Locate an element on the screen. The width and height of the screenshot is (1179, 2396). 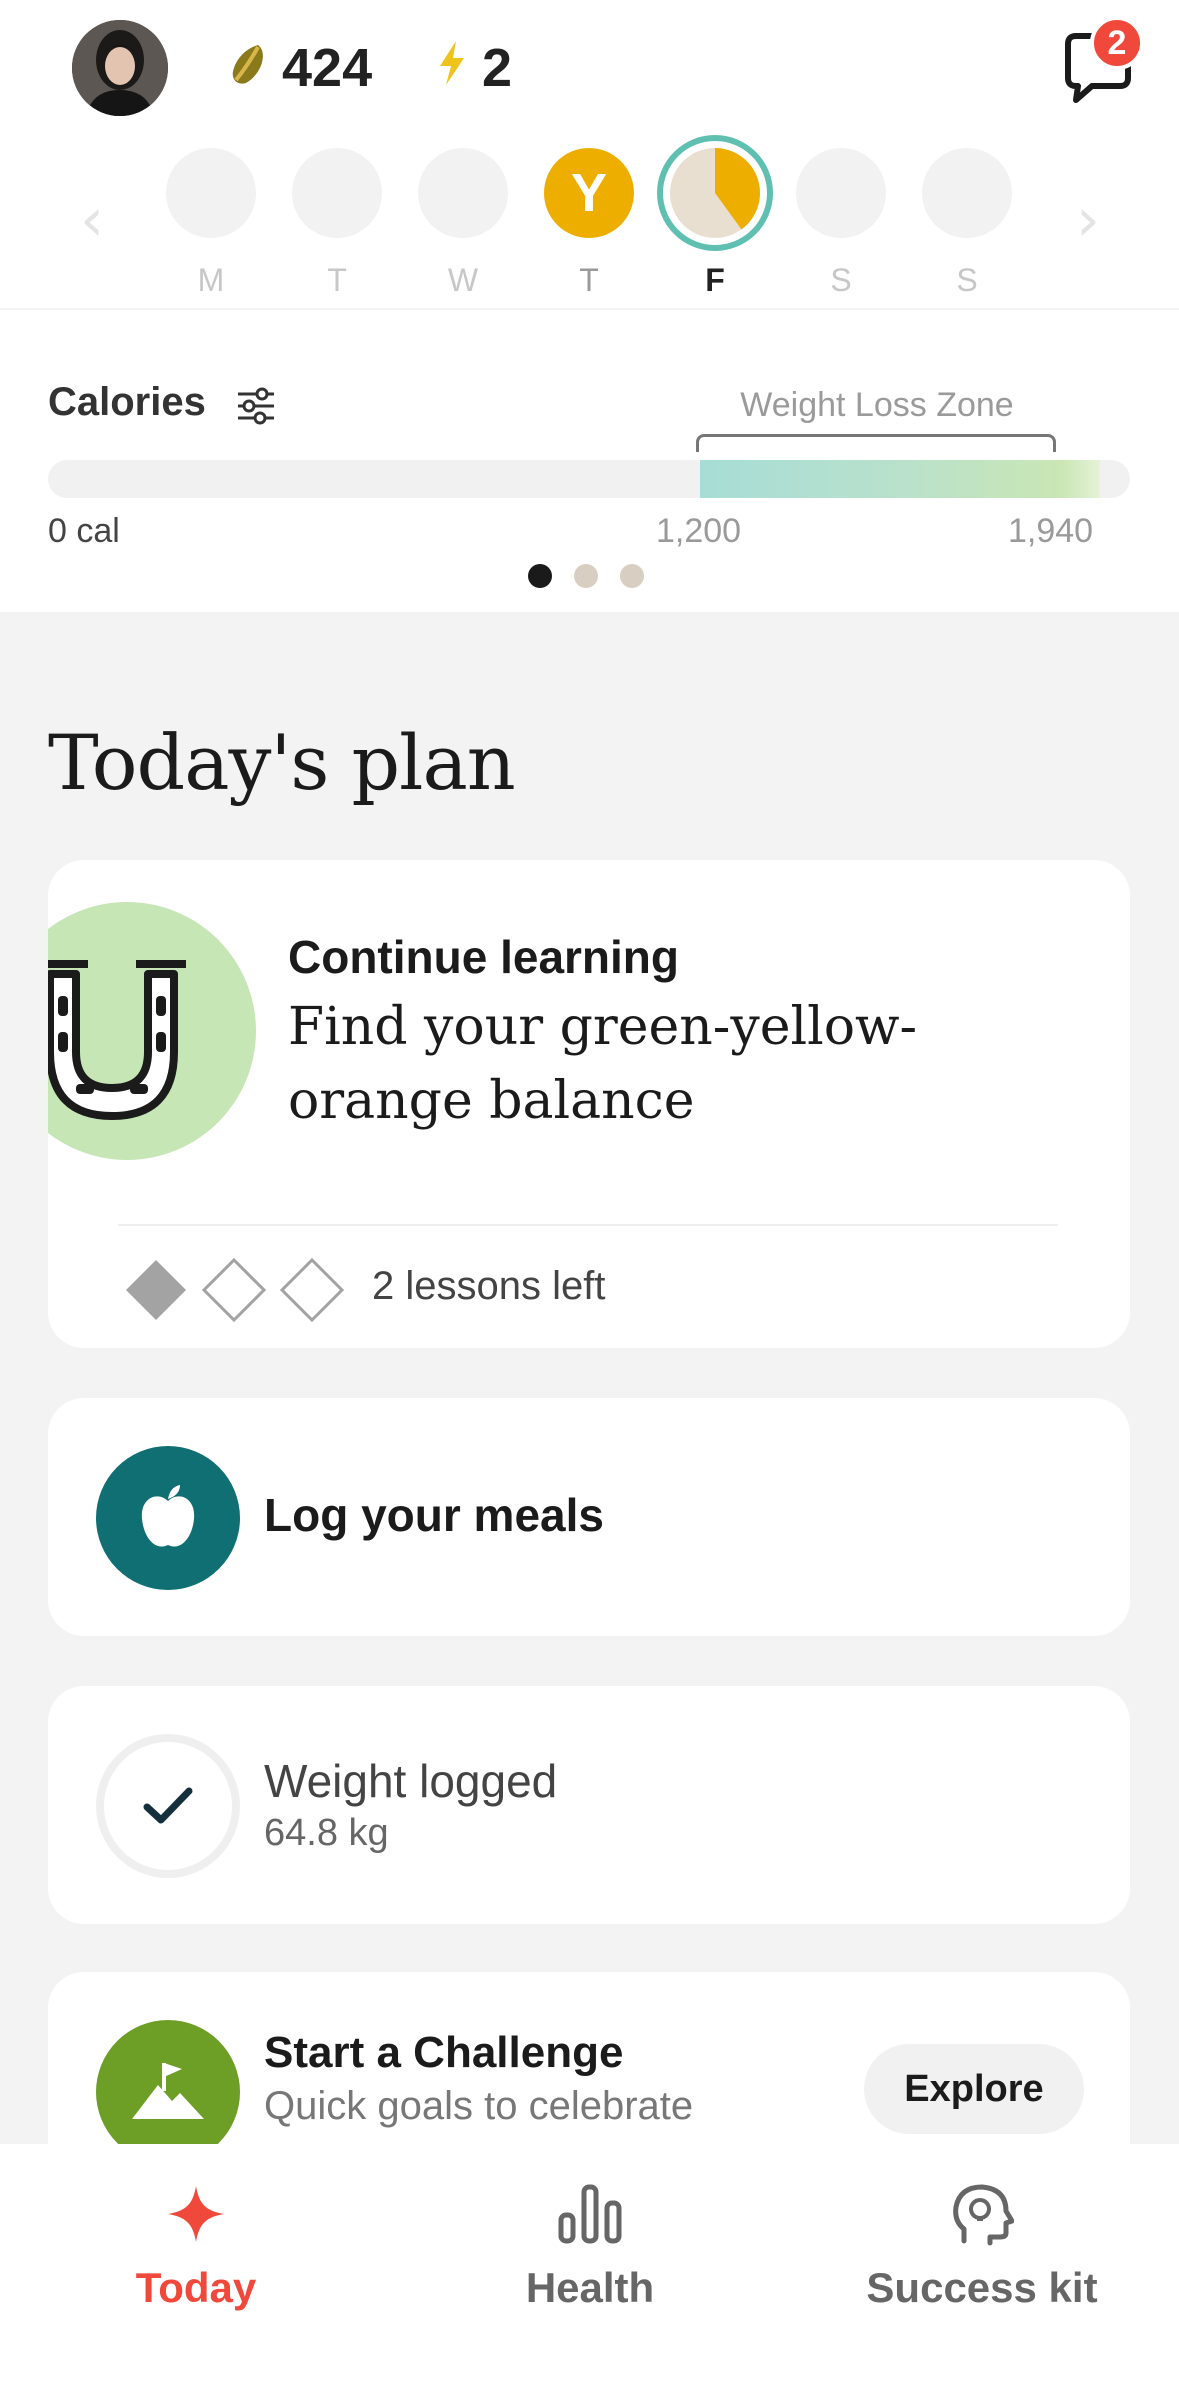
lessons-left: 2 lessons left is located at coordinates (489, 1286).